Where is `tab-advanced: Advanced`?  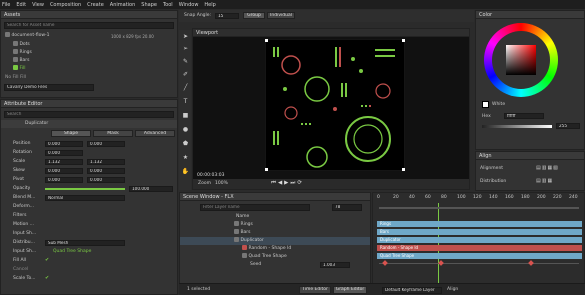
tab-advanced: Advanced is located at coordinates (155, 133).